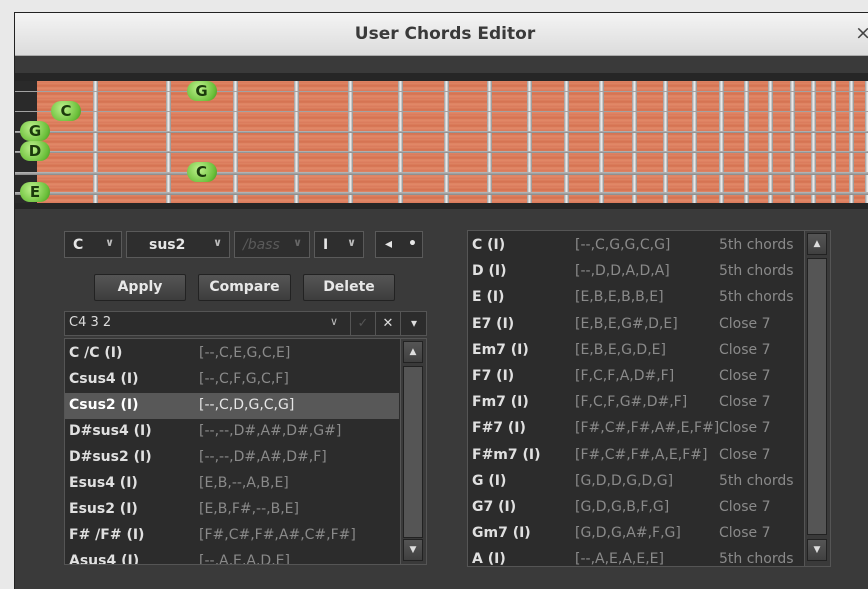  I want to click on inversion-select: I ∨, so click(339, 244).